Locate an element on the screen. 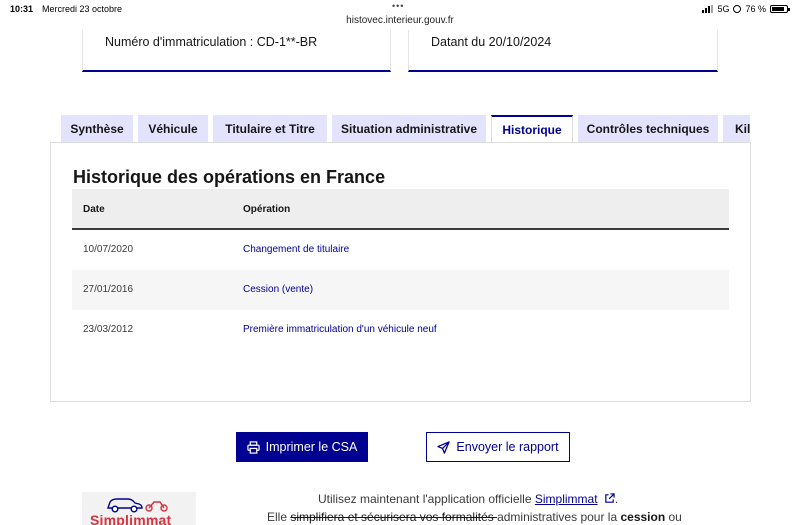 The height and width of the screenshot is (525, 800). signal-icon is located at coordinates (708, 9).